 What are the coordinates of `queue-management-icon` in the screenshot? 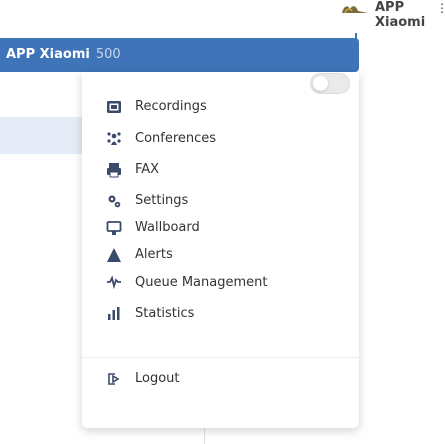 It's located at (114, 282).